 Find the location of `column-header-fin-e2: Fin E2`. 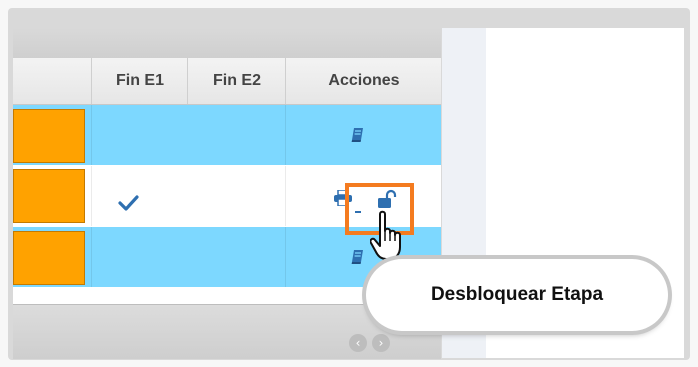

column-header-fin-e2: Fin E2 is located at coordinates (236, 81).